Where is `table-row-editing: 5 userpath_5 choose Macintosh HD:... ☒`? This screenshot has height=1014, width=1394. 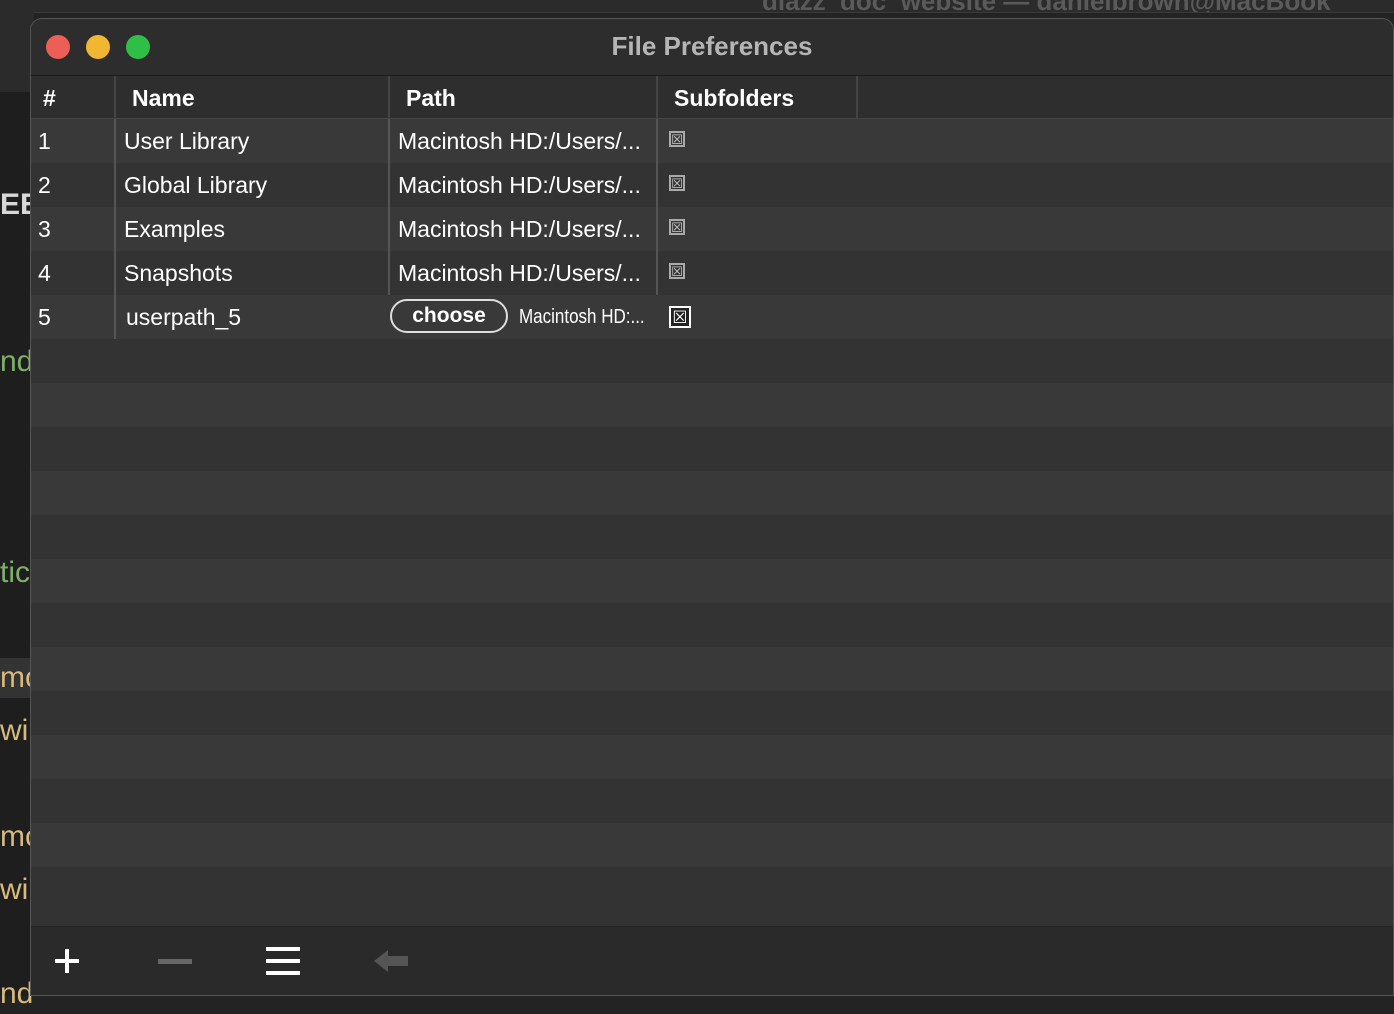 table-row-editing: 5 userpath_5 choose Macintosh HD:... ☒ is located at coordinates (712, 317).